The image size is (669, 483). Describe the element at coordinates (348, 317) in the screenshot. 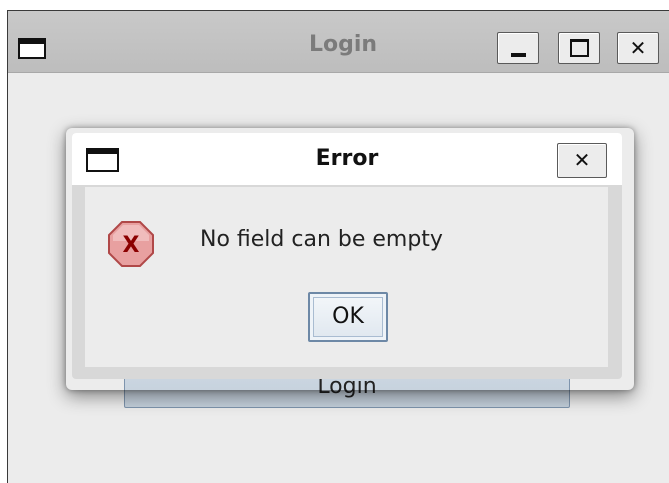

I see `ok-button: OK` at that location.